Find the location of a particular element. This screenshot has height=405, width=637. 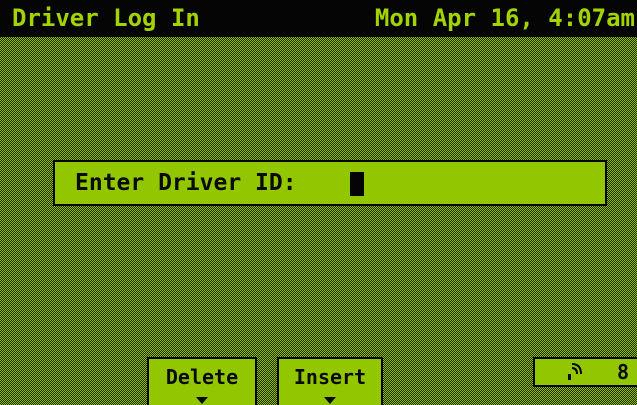

driver-id-entry-box: Enter Driver ID: is located at coordinates (330, 183).